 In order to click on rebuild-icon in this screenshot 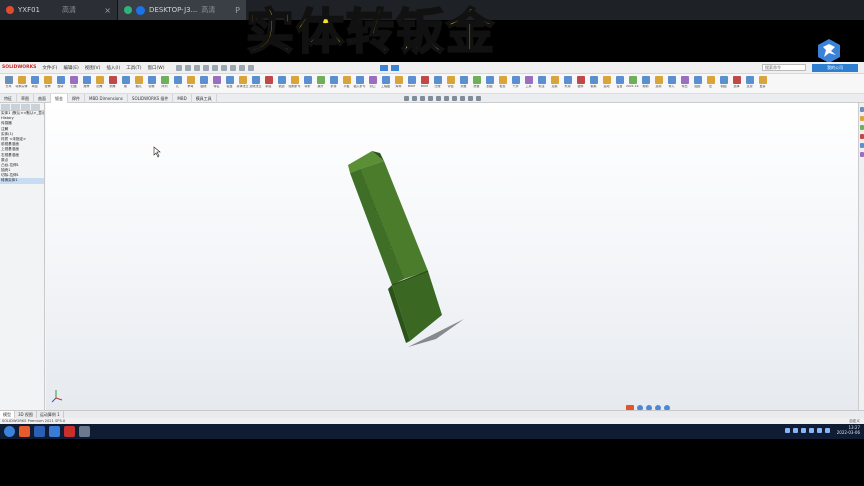, I will do `click(242, 67)`.